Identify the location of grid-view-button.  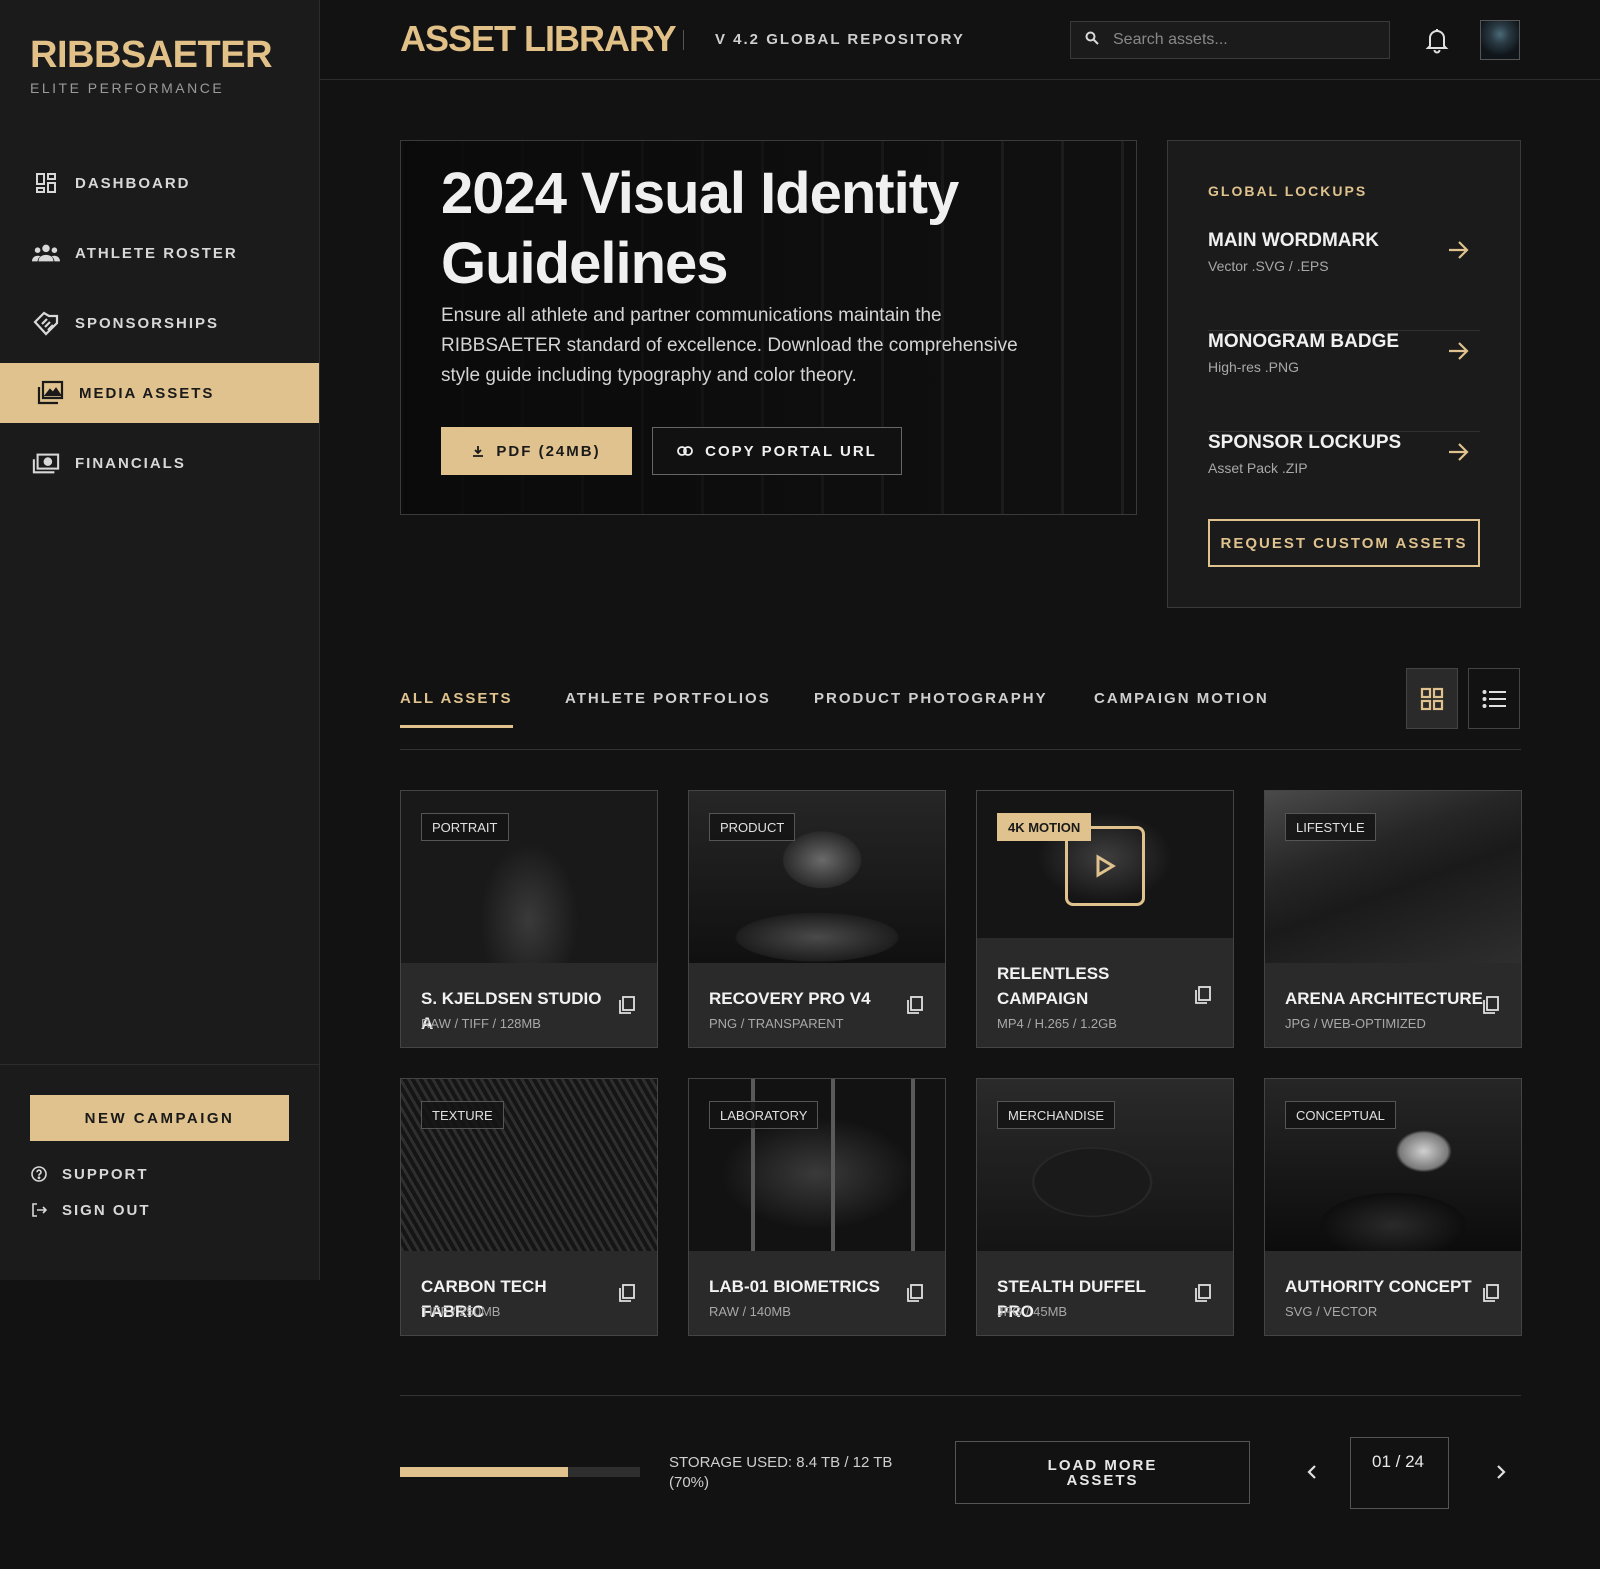
(1432, 698).